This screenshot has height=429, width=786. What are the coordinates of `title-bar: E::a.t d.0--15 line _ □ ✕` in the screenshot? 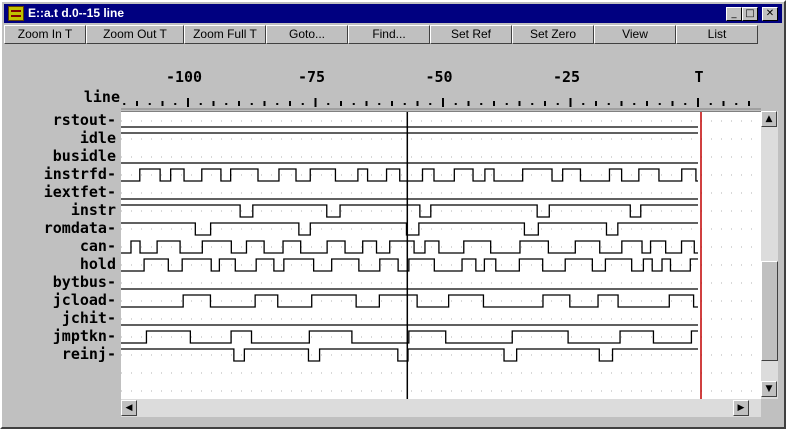 It's located at (393, 13).